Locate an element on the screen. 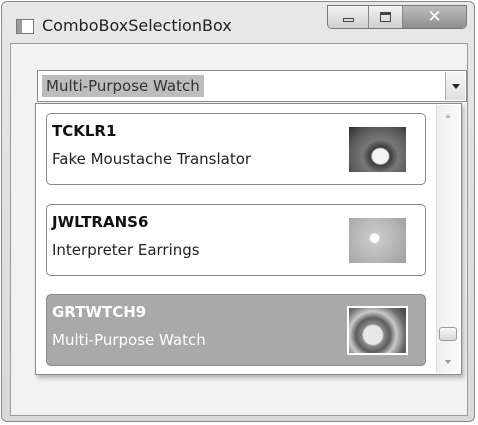 The height and width of the screenshot is (425, 478). scroll-down-button is located at coordinates (448, 362).